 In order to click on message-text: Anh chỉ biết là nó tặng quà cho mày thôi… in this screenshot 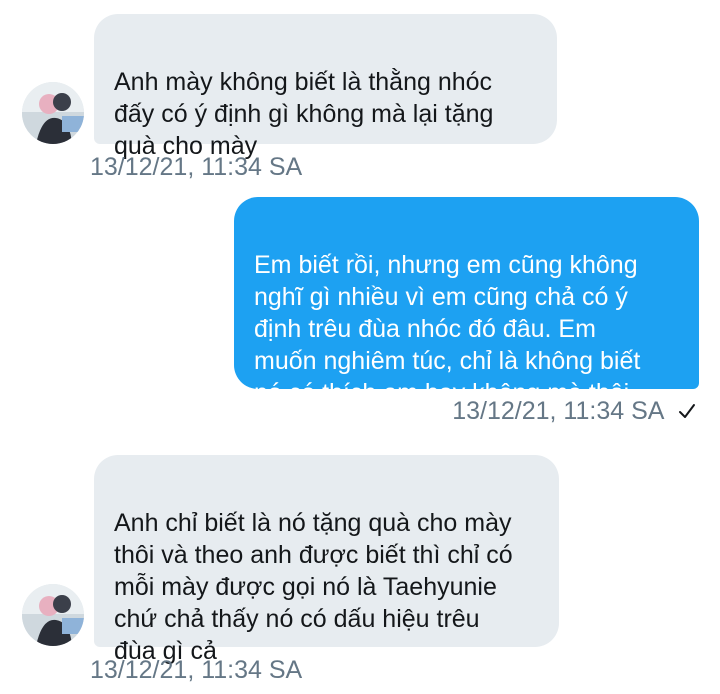, I will do `click(313, 587)`.